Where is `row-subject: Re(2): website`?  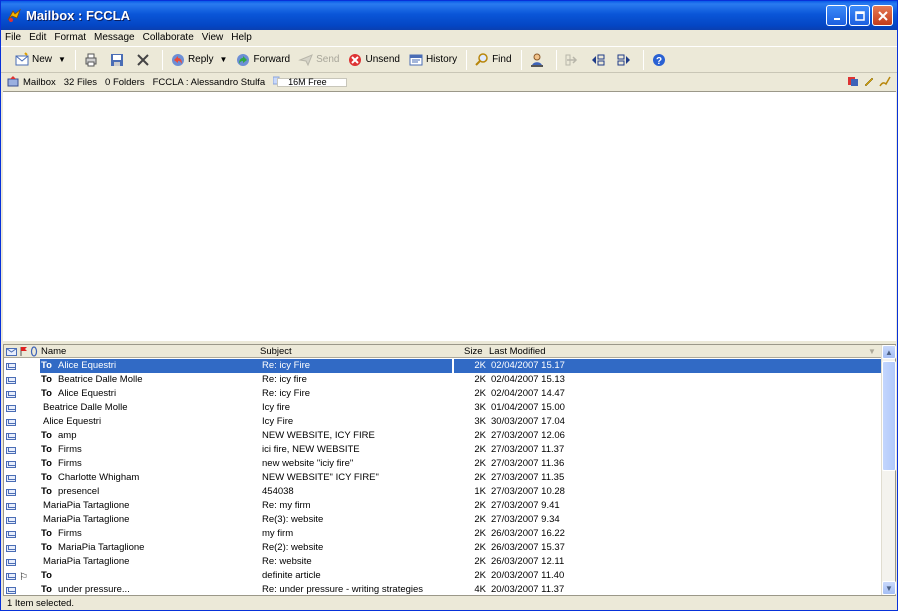
row-subject: Re(2): website is located at coordinates (293, 547).